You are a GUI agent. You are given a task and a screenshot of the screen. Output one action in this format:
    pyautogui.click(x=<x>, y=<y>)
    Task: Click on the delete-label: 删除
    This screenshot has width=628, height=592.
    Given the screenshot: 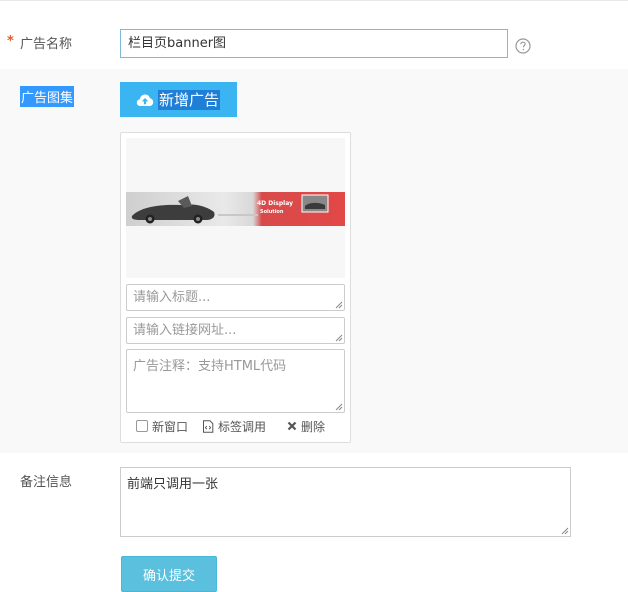 What is the action you would take?
    pyautogui.click(x=313, y=426)
    